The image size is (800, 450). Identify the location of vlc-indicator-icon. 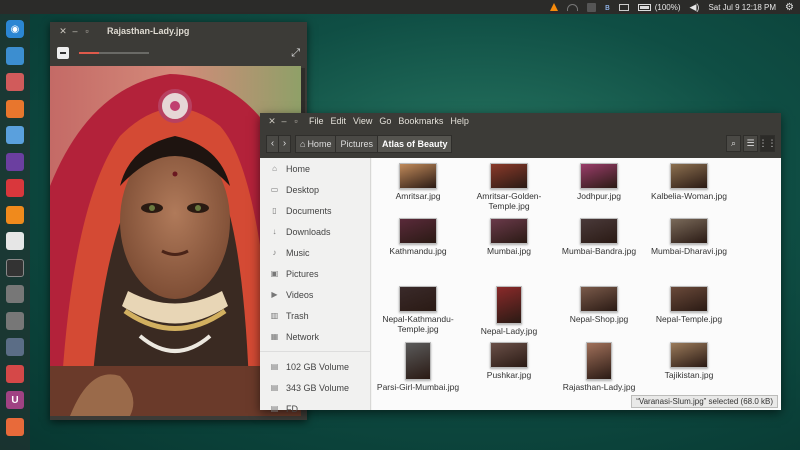
(553, 7).